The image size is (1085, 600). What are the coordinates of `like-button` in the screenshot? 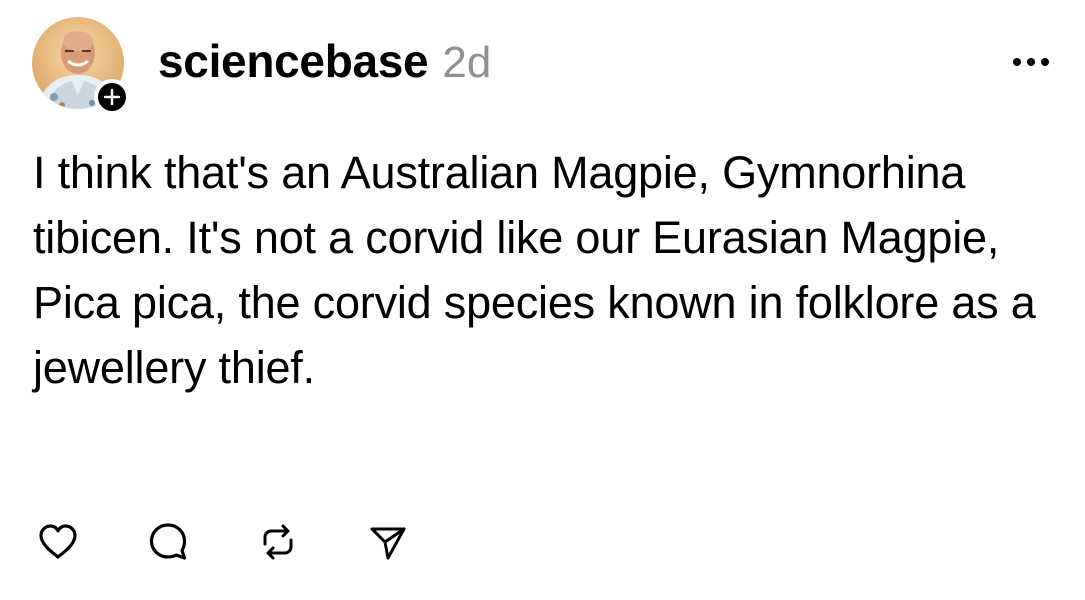 It's located at (58, 542).